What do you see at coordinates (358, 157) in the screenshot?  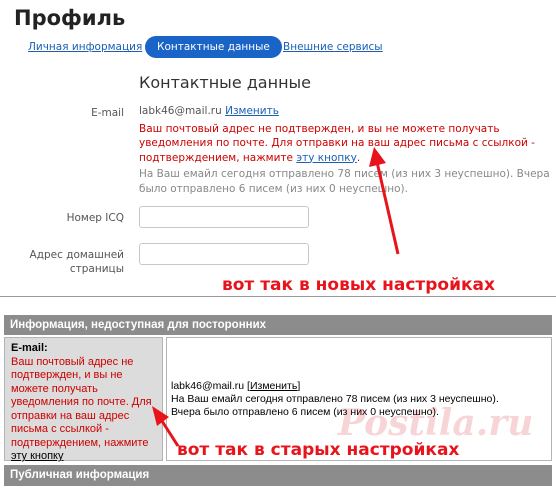 I see `warning-end: .` at bounding box center [358, 157].